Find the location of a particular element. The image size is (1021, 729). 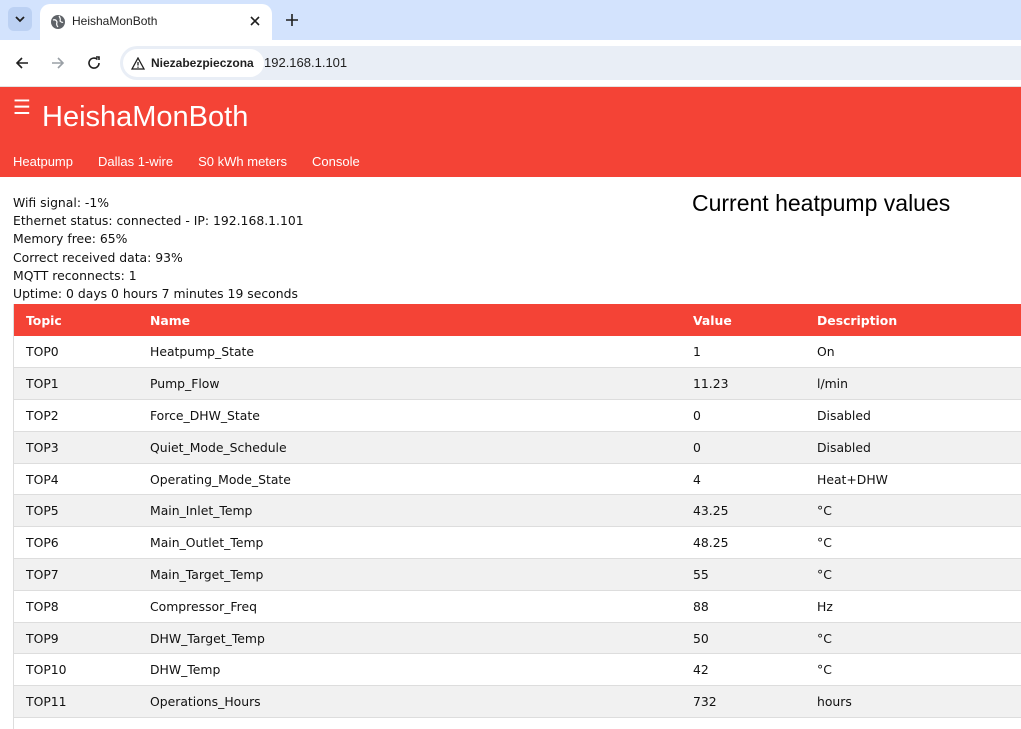

table-row: TOP0 Heatpump_State 1 On is located at coordinates (517, 352).